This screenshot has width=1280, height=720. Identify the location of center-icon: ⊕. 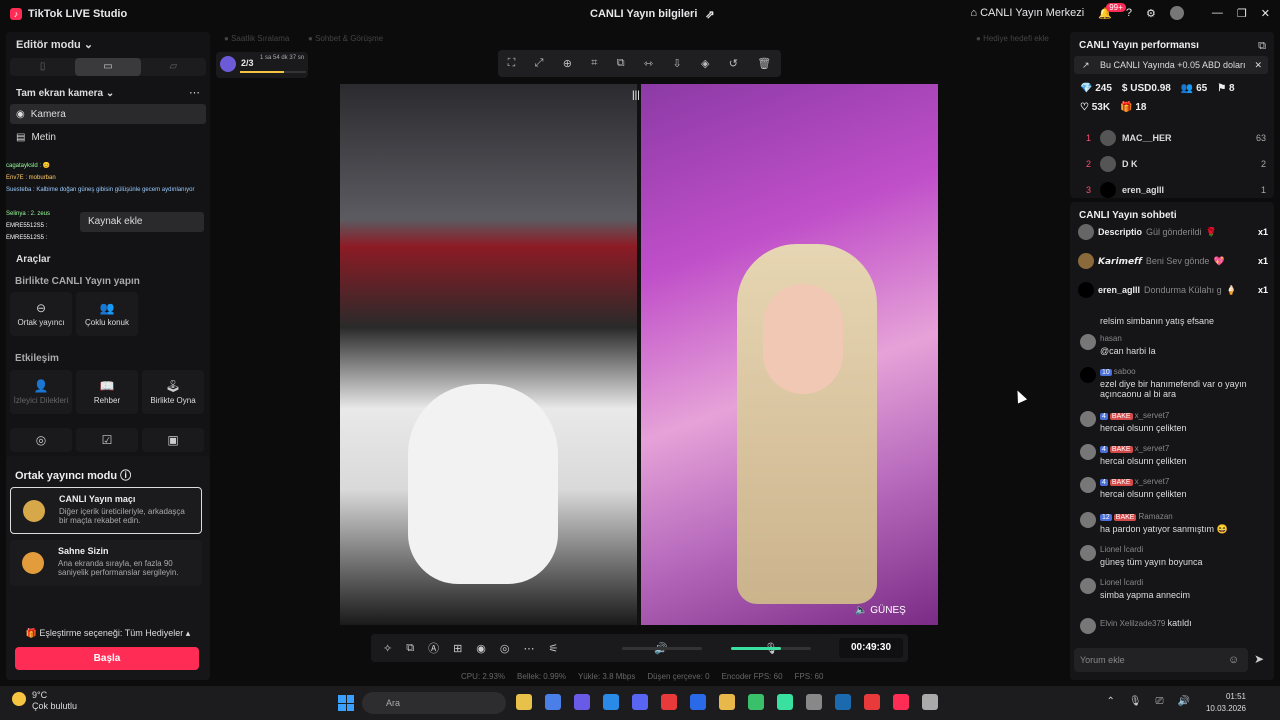
(567, 63).